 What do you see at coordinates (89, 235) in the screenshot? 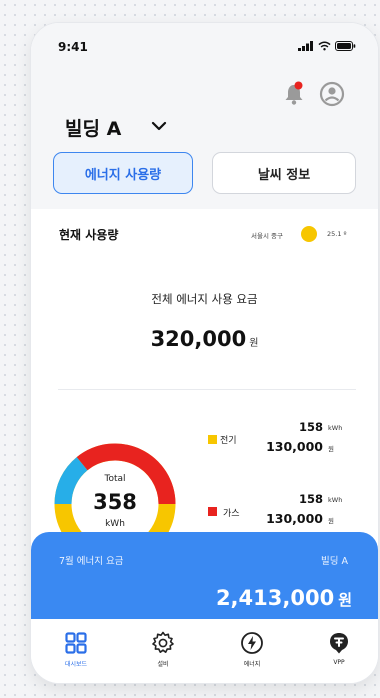
I see `current-usage-title: 현재 사용량` at bounding box center [89, 235].